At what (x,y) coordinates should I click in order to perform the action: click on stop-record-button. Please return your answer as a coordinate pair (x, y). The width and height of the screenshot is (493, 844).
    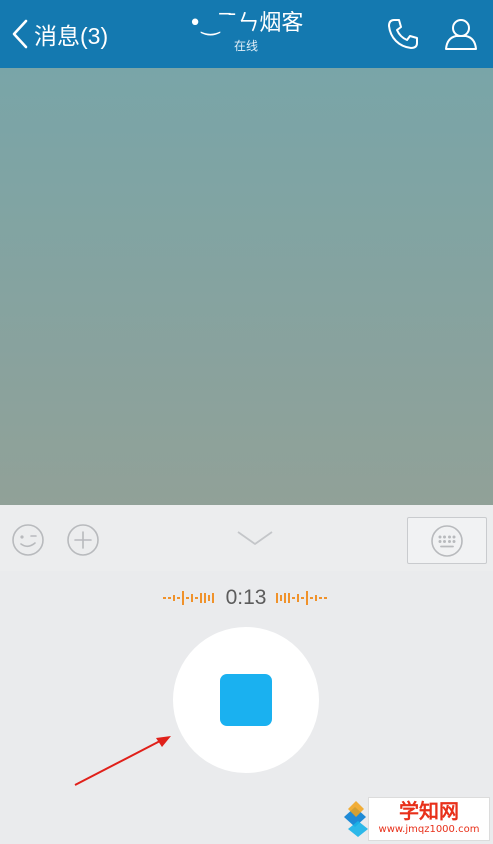
    Looking at the image, I should click on (246, 700).